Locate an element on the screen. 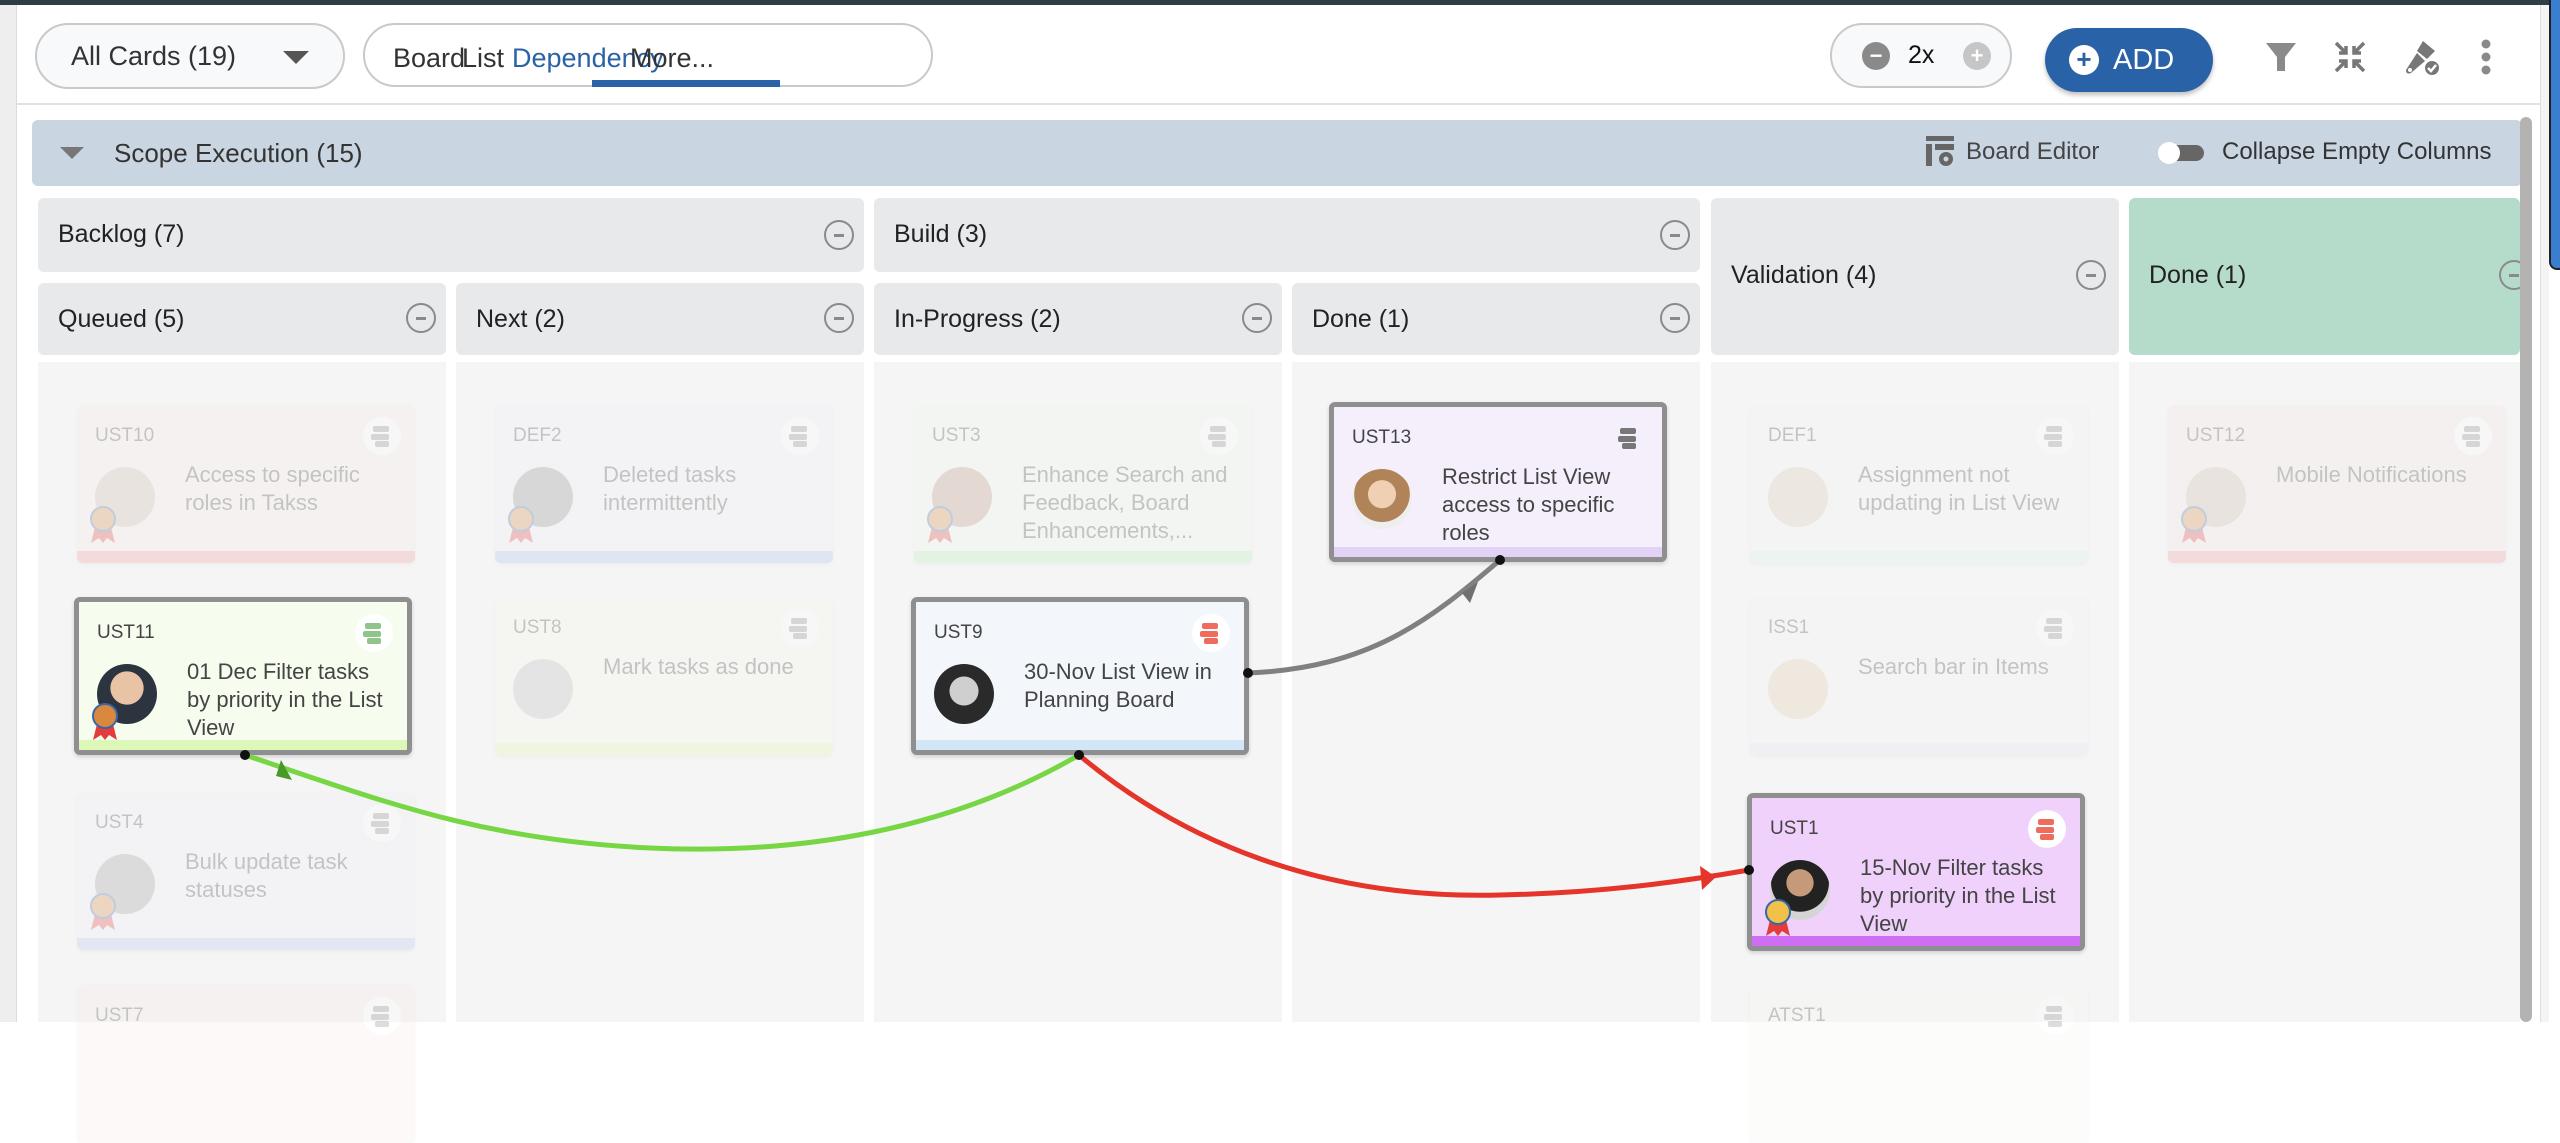 This screenshot has height=1143, width=2560. card-title: 30-Nov List View in Planning Board is located at coordinates (1118, 685).